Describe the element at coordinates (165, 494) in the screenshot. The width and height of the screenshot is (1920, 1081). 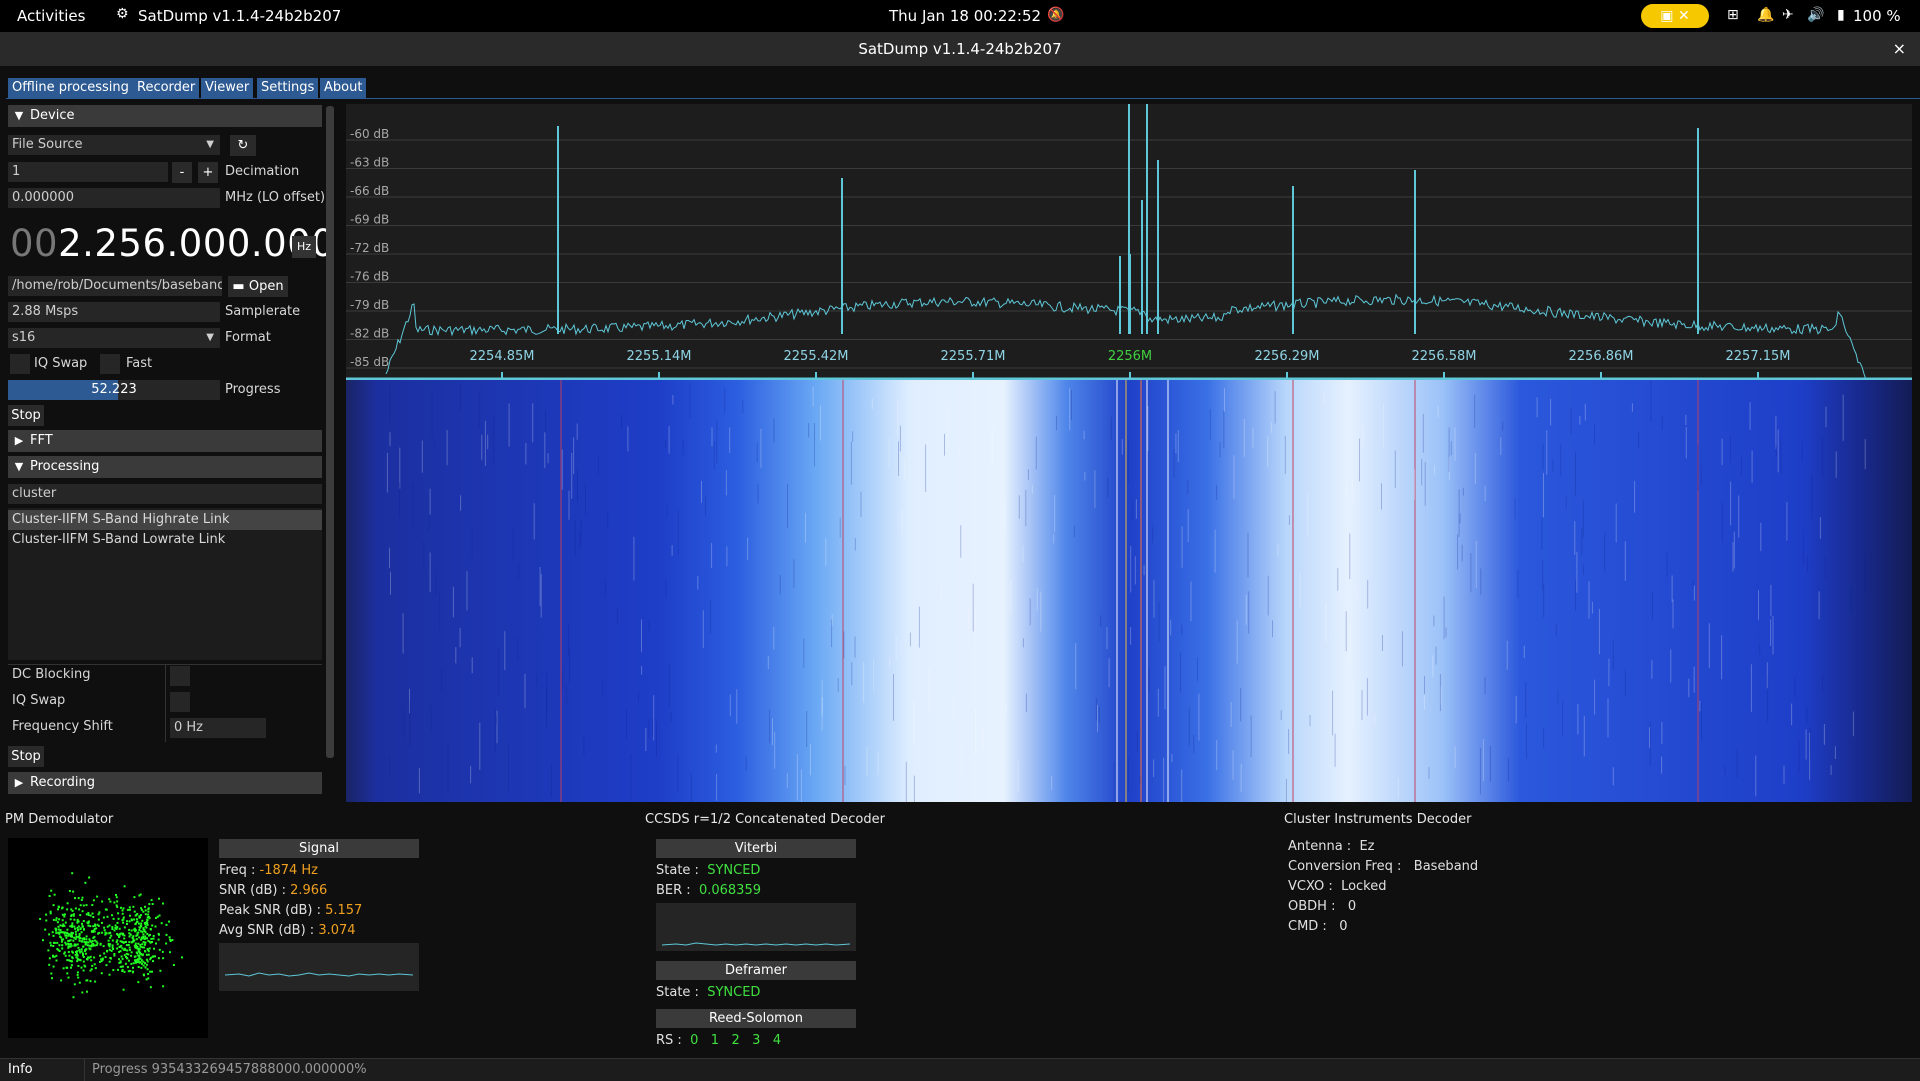
I see `pipeline-search-input: cluster` at that location.